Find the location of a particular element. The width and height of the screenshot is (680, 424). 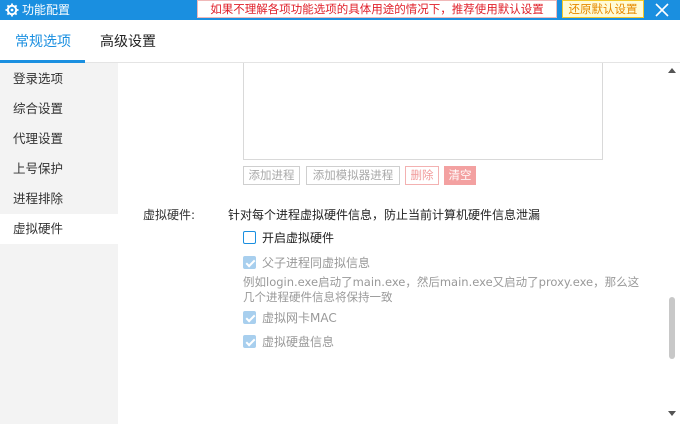

default-settings-warning: 如果不理解各项功能选项的具体用途的情况下，推荐使用默认设置 is located at coordinates (377, 9).